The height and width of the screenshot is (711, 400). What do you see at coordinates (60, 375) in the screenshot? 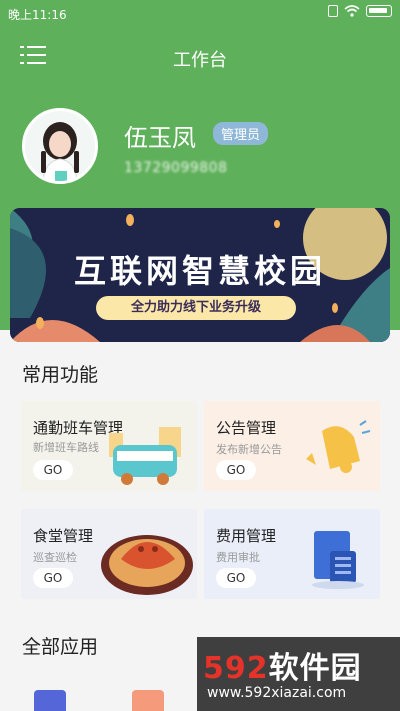
I see `section-title-common: 常用功能` at bounding box center [60, 375].